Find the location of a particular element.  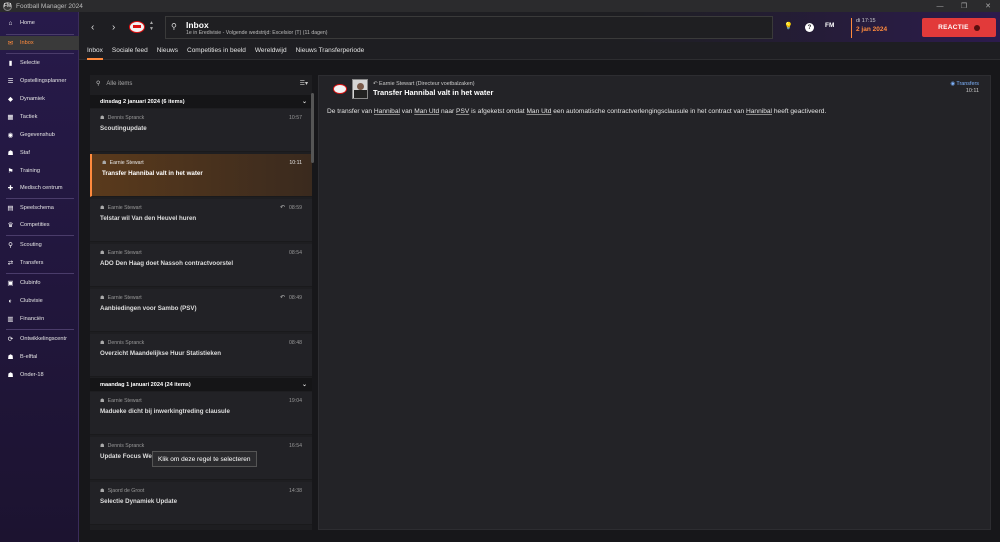

sidebar-item-speelschema: ▤ Speelschema is located at coordinates (39, 208).